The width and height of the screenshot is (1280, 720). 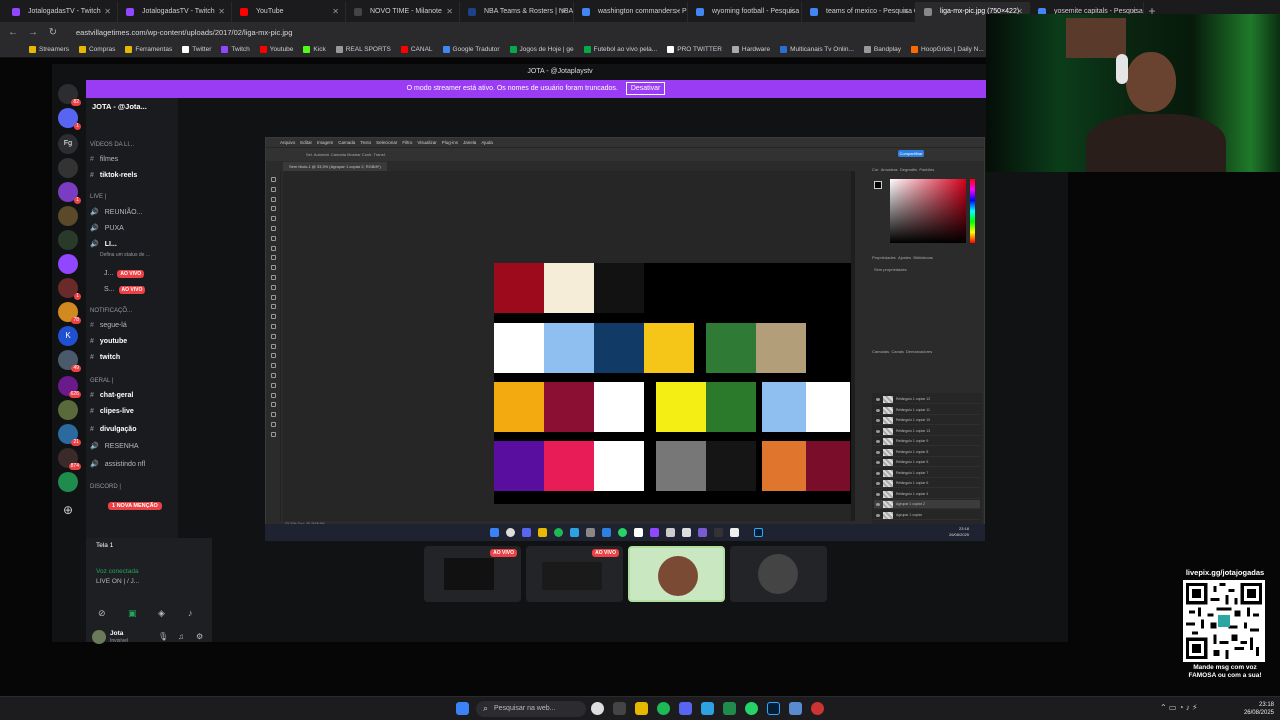 What do you see at coordinates (68, 510) in the screenshot?
I see `add-server-icon: ⊕` at bounding box center [68, 510].